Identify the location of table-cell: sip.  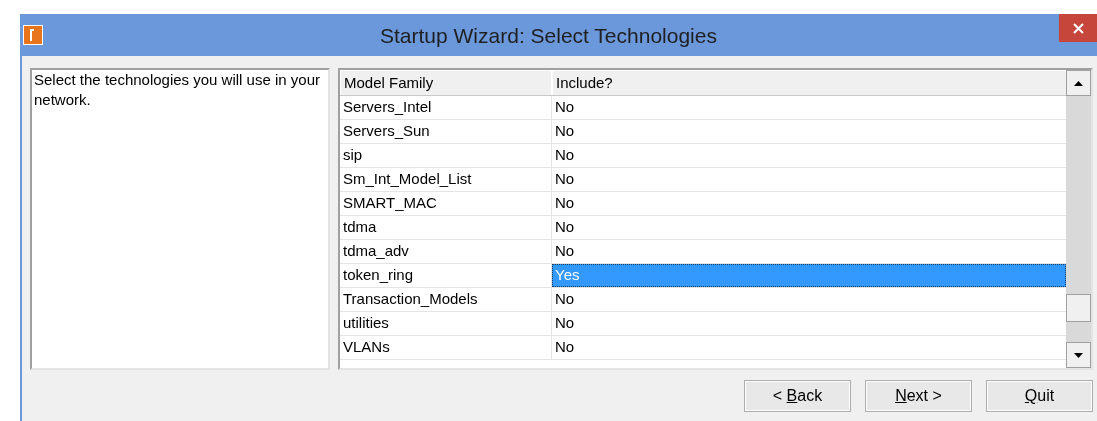
(446, 155).